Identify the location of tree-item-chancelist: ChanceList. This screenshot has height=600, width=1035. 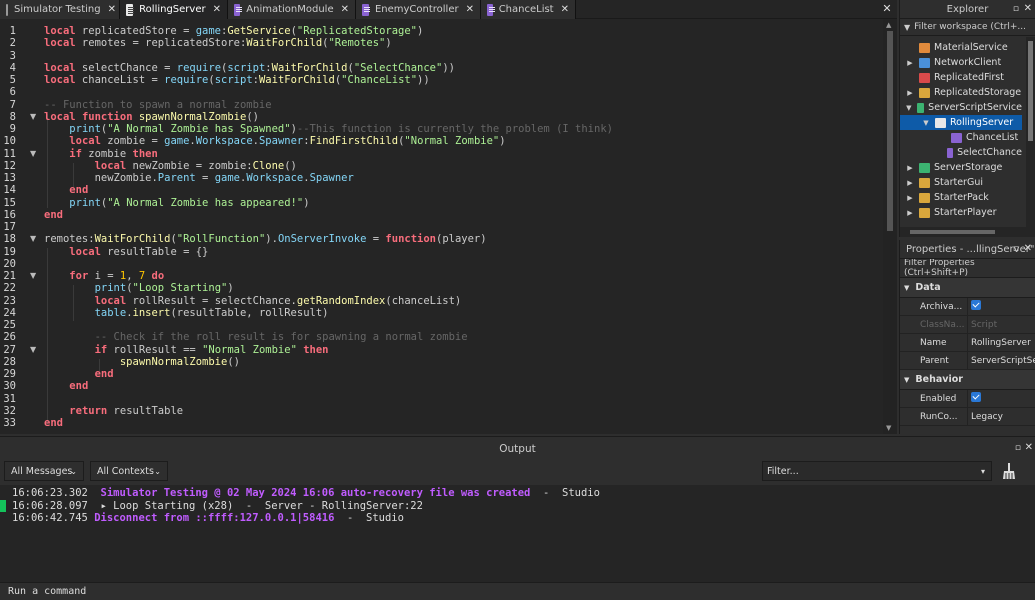
(961, 137).